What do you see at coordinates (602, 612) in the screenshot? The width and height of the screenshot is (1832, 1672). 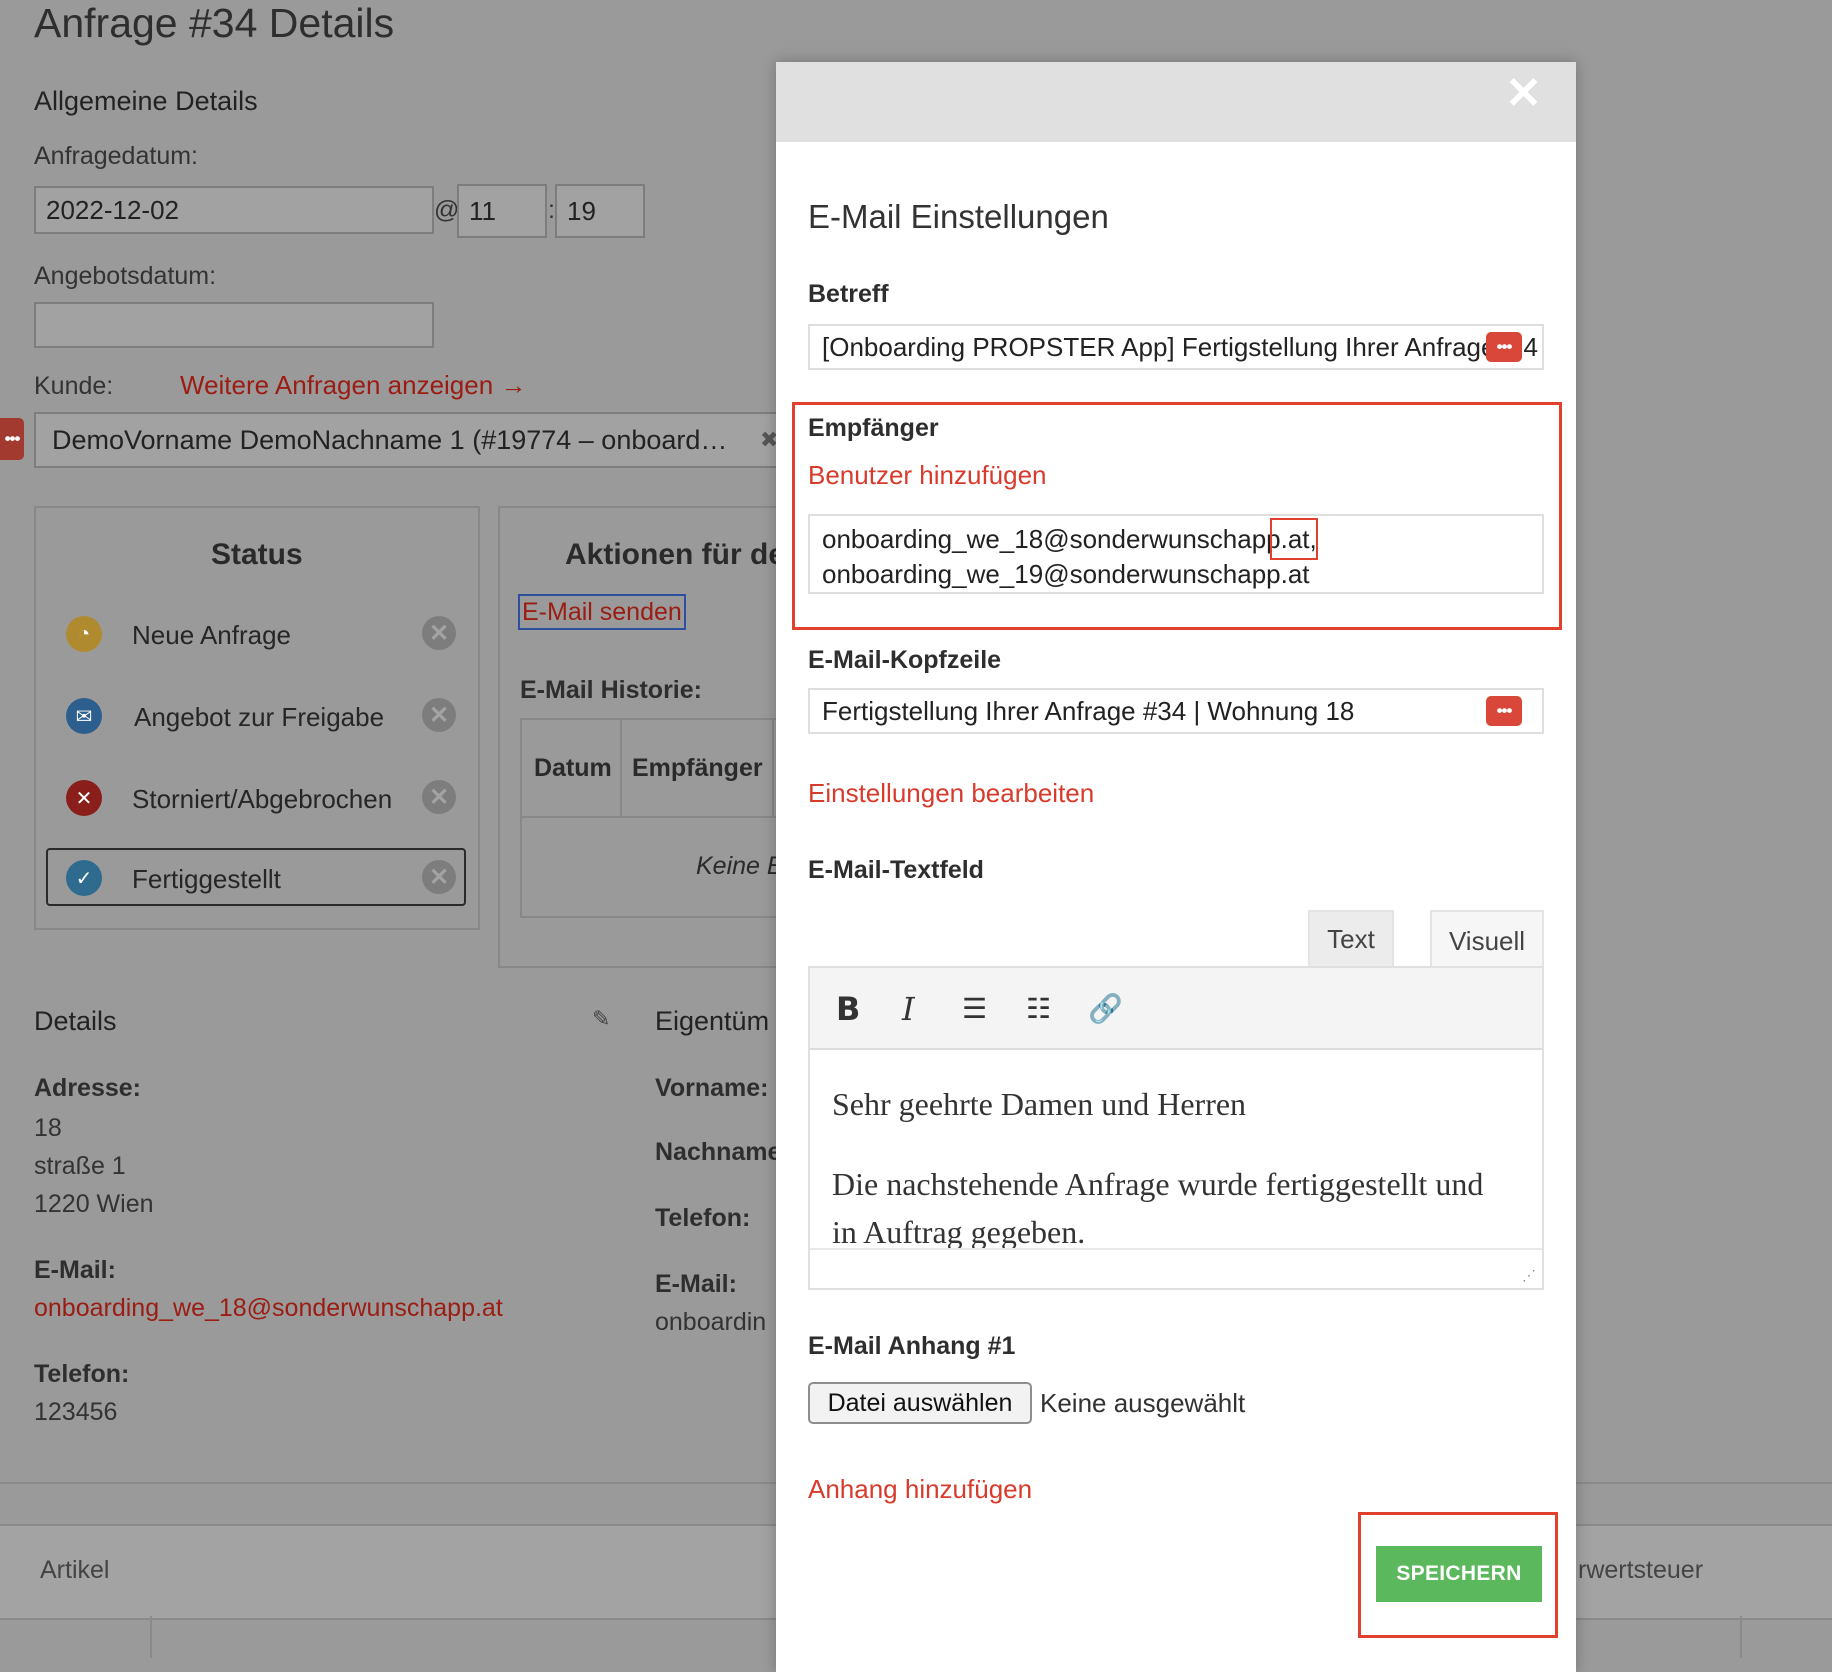 I see `send-email-link: E-Mail senden` at bounding box center [602, 612].